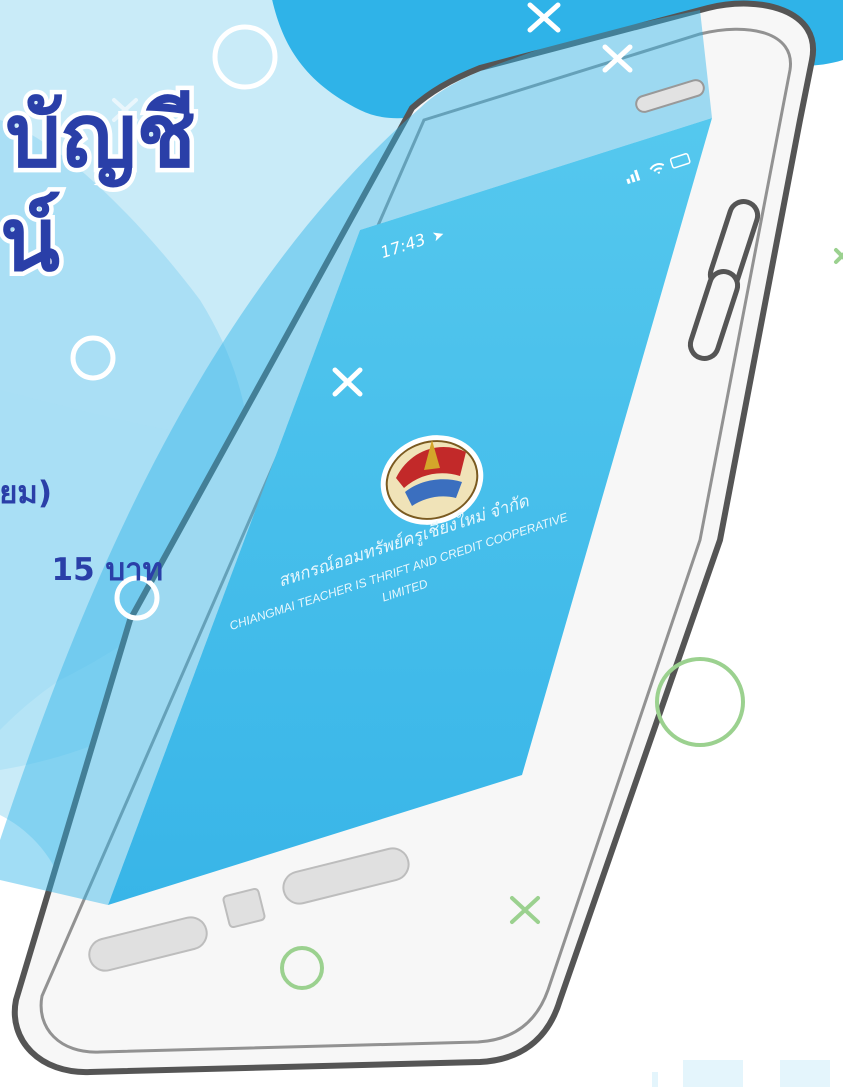 This screenshot has height=1087, width=843. What do you see at coordinates (26, 493) in the screenshot?
I see `promo-detail-line1: ยม)` at bounding box center [26, 493].